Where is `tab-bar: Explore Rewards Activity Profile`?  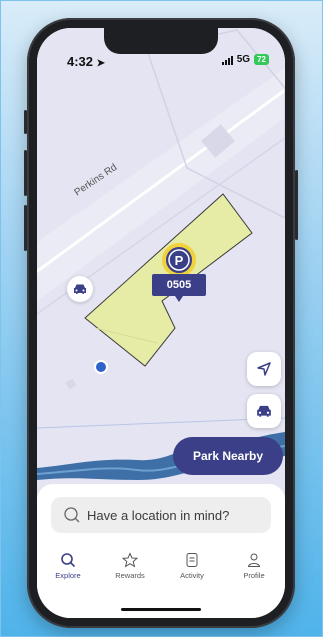 tab-bar: Explore Rewards Activity Profile is located at coordinates (161, 572).